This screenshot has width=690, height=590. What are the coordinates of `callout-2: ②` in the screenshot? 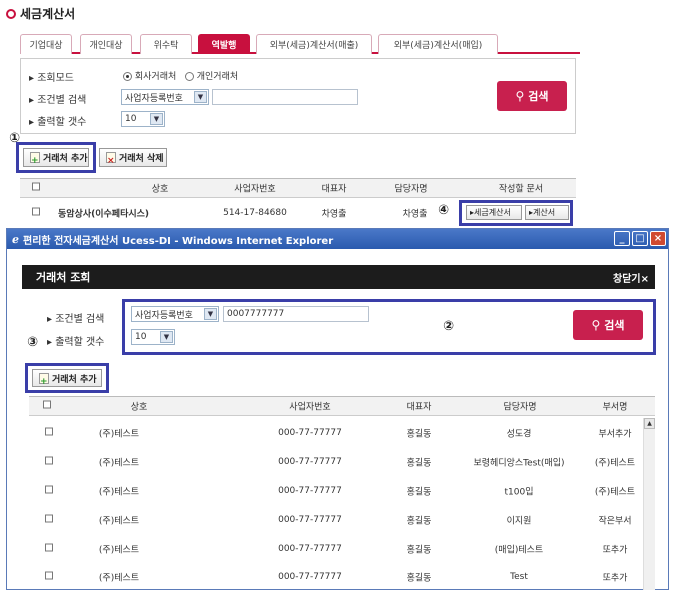 It's located at (449, 326).